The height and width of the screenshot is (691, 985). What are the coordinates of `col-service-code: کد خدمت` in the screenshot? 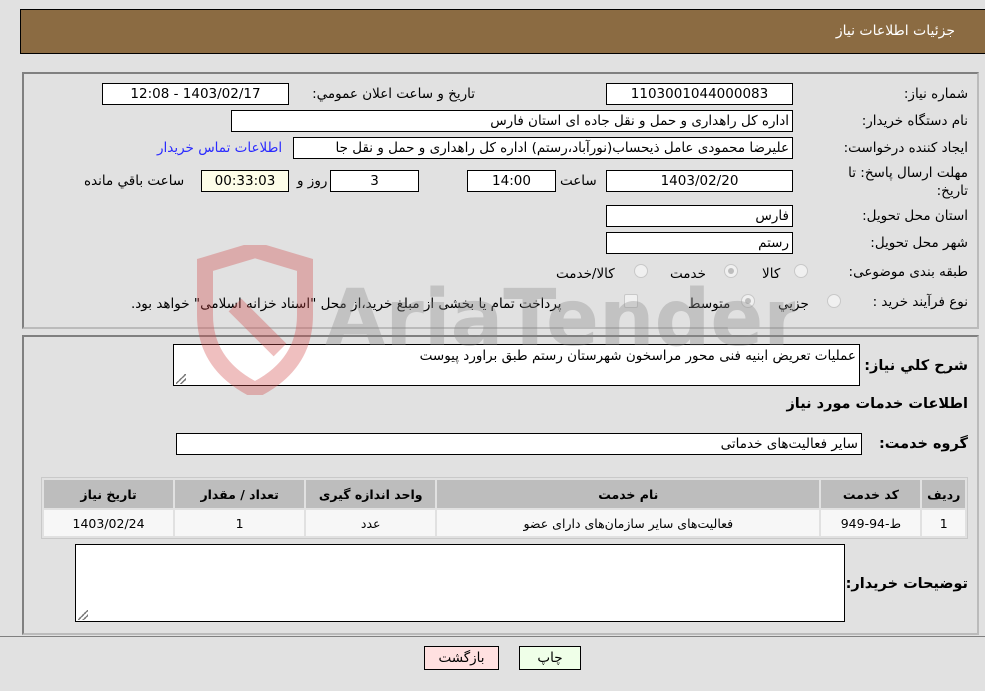 It's located at (871, 494).